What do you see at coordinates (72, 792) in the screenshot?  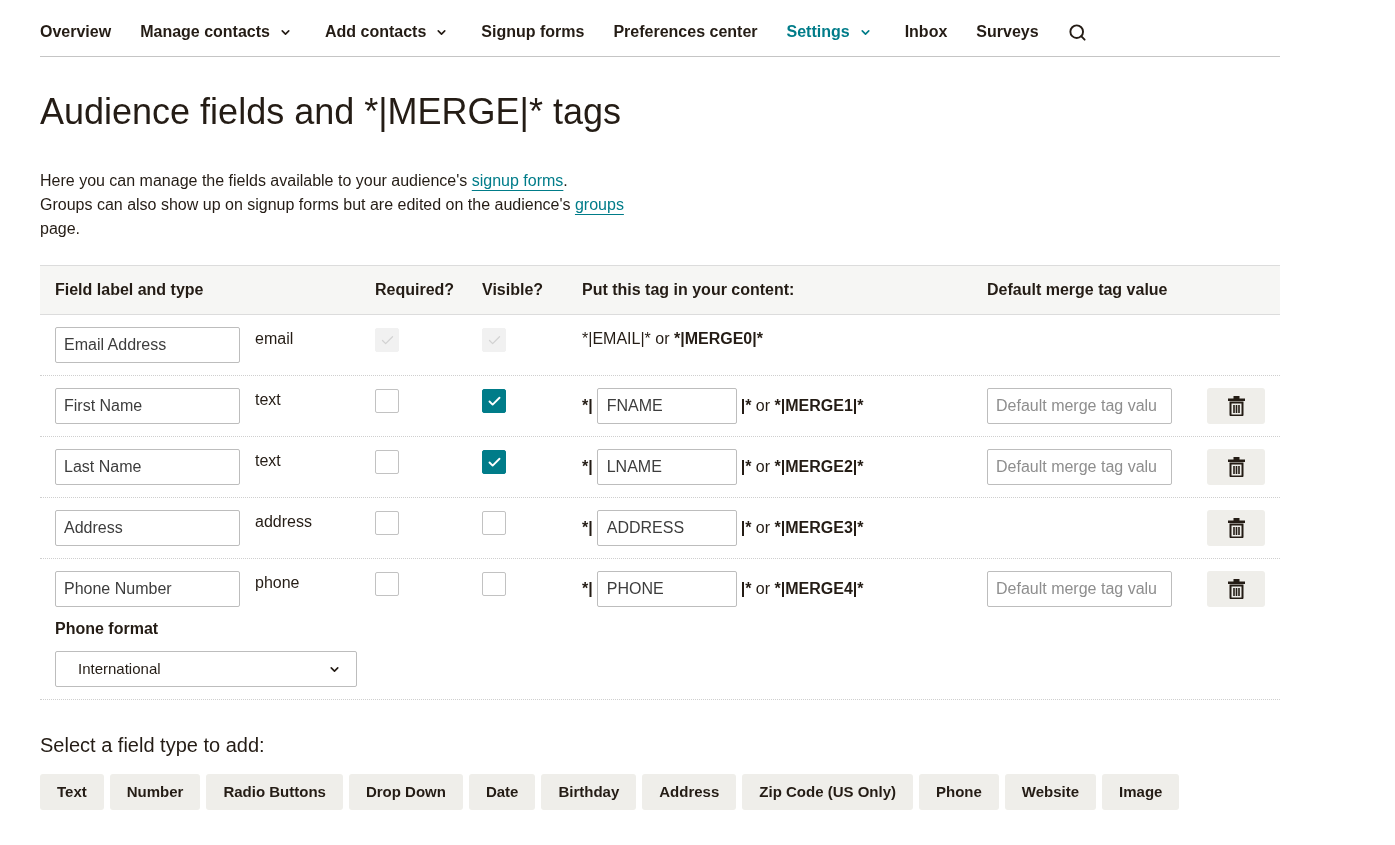 I see `field-type-button: Text` at bounding box center [72, 792].